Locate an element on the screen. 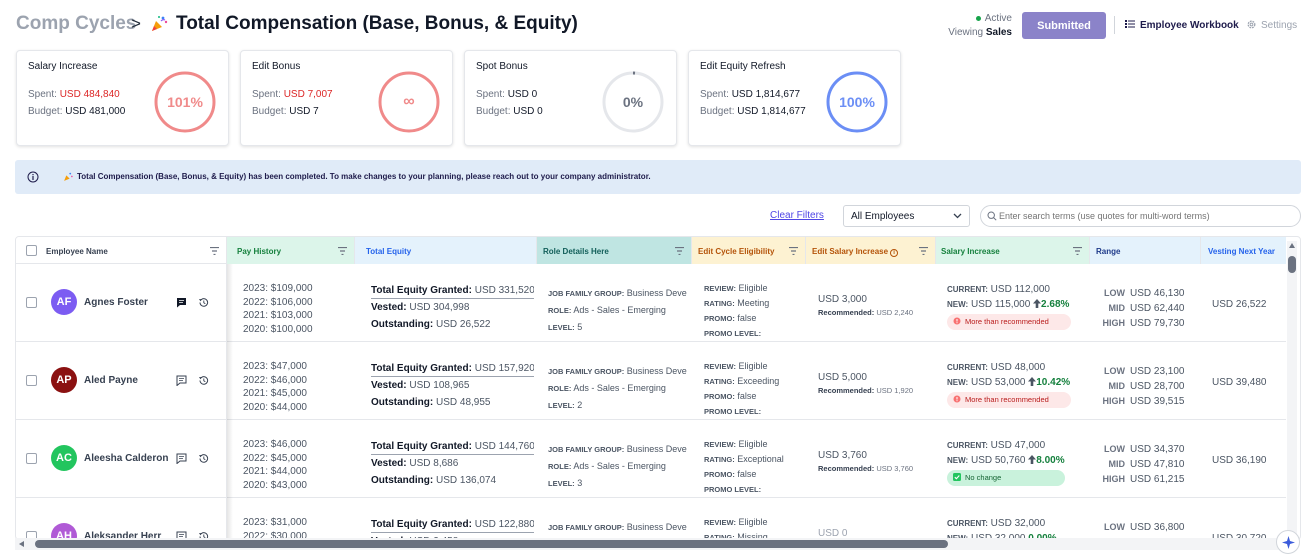 The height and width of the screenshot is (556, 1308). scroll-left-arrow-icon is located at coordinates (21, 544).